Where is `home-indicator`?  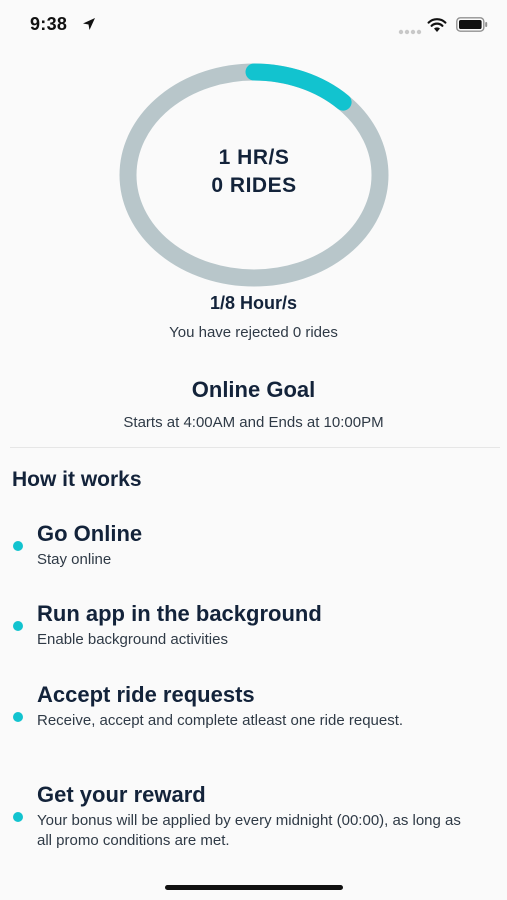 home-indicator is located at coordinates (254, 887).